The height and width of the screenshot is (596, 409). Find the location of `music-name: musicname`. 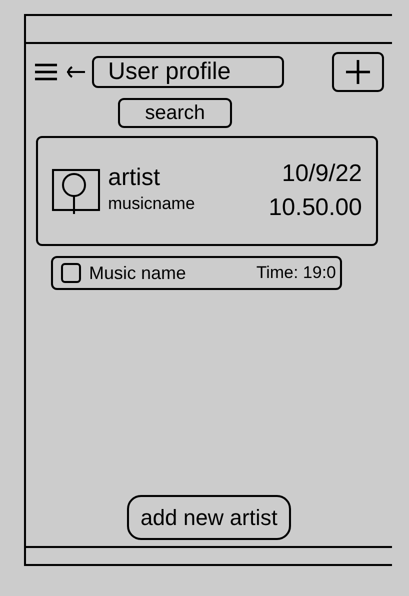

music-name: musicname is located at coordinates (151, 204).